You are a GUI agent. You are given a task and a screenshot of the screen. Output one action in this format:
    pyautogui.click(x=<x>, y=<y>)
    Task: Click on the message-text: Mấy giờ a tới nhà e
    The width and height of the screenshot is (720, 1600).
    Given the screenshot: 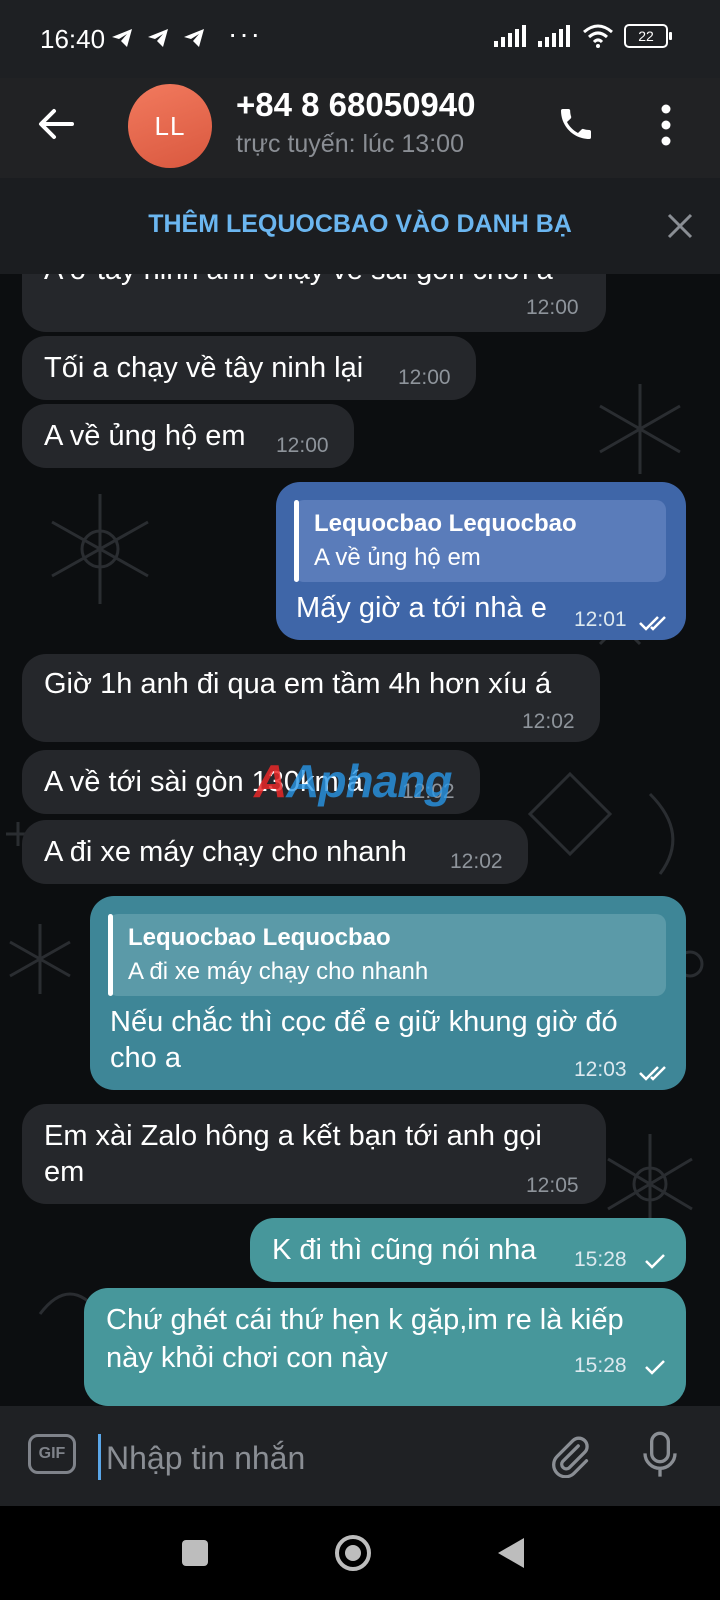 What is the action you would take?
    pyautogui.click(x=421, y=608)
    